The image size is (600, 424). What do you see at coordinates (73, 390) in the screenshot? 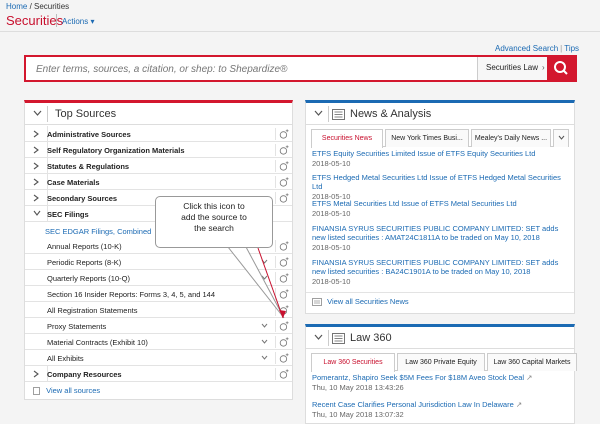
I see `view-all-sources-label: View all sources` at bounding box center [73, 390].